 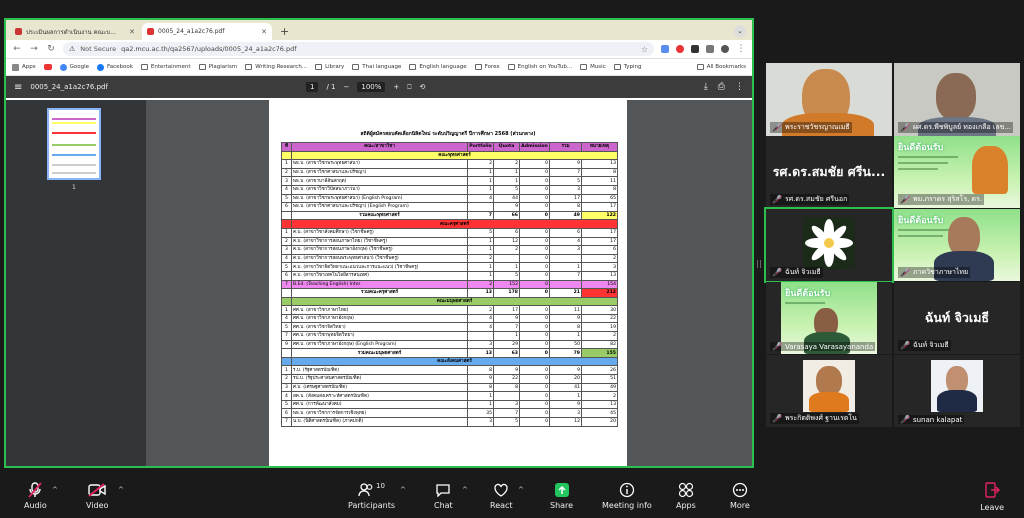 What do you see at coordinates (371, 496) in the screenshot?
I see `participants-button: 10 Participants` at bounding box center [371, 496].